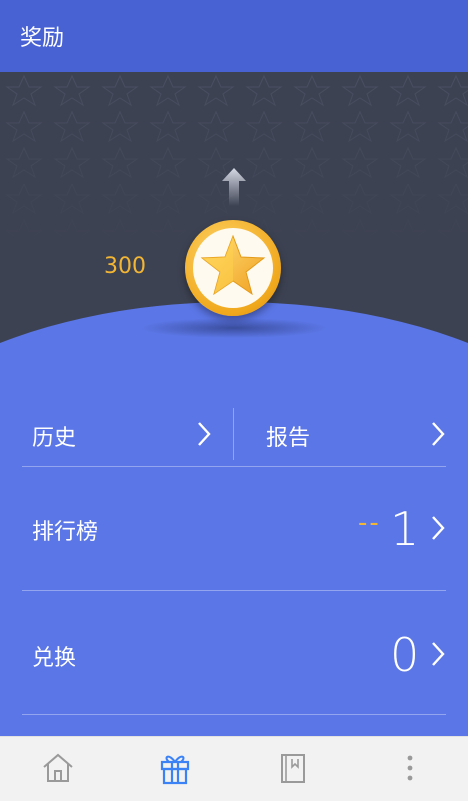 This screenshot has width=468, height=801. I want to click on page-title: 奖励, so click(42, 38).